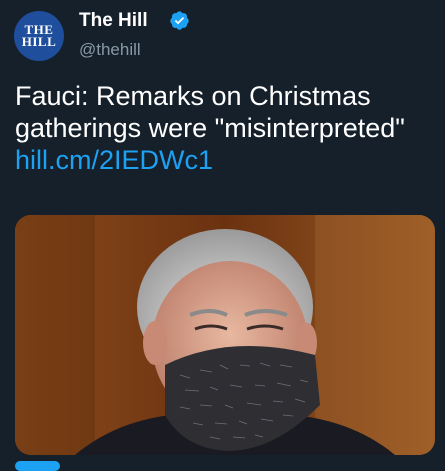 The width and height of the screenshot is (445, 471). Describe the element at coordinates (37, 466) in the screenshot. I see `new-tweet-button` at that location.